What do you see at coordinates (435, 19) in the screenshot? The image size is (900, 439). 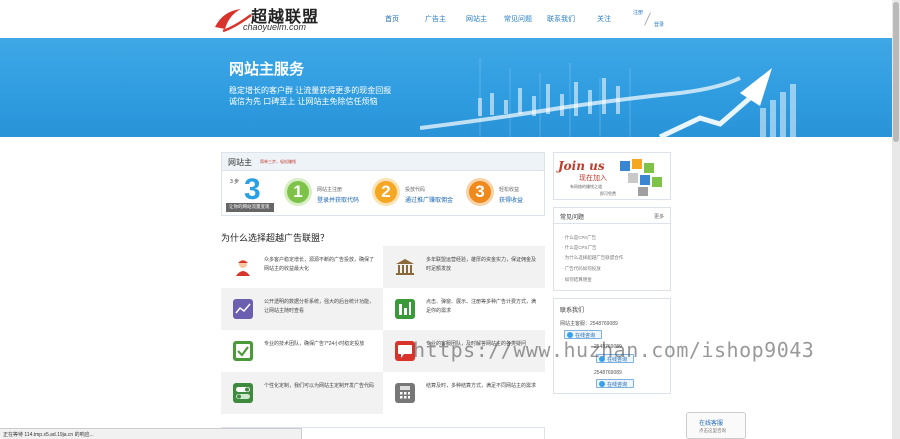 I see `nav-advertiser: 广告主` at bounding box center [435, 19].